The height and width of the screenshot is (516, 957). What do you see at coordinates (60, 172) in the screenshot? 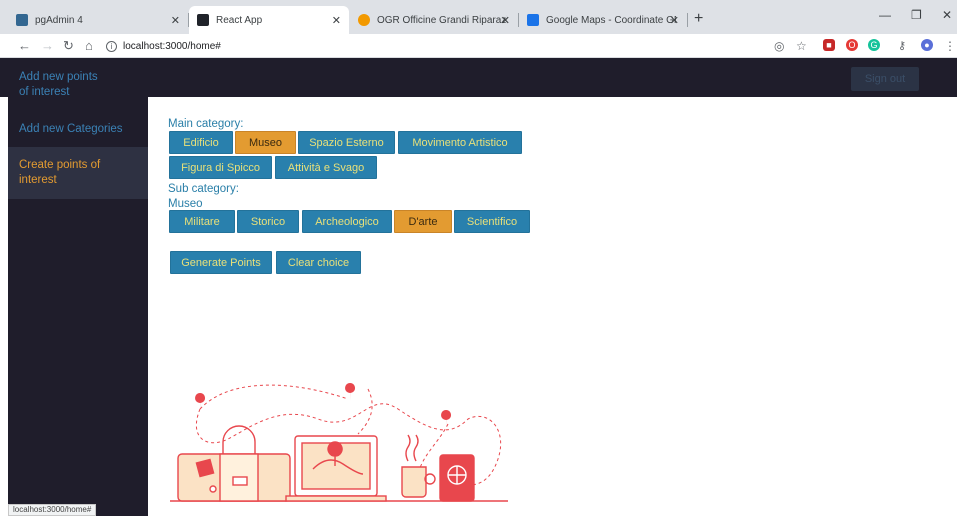
I see `sidebar-item-label: Create points of interest` at bounding box center [60, 172].